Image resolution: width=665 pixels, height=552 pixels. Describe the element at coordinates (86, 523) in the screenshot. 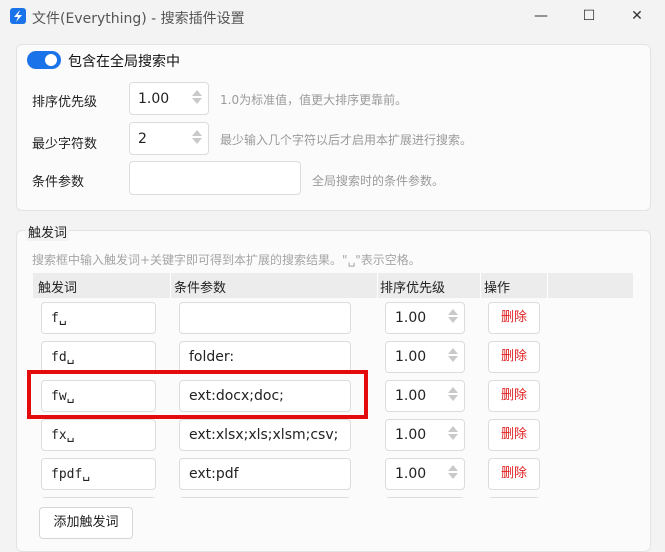

I see `add-trigger-button: 添加触发词` at that location.